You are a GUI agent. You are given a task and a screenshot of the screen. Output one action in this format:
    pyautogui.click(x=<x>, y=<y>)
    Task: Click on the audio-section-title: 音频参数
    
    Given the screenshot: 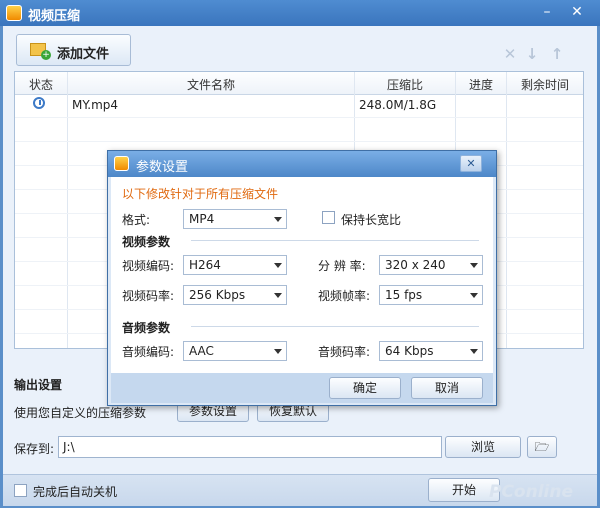 What is the action you would take?
    pyautogui.click(x=146, y=328)
    